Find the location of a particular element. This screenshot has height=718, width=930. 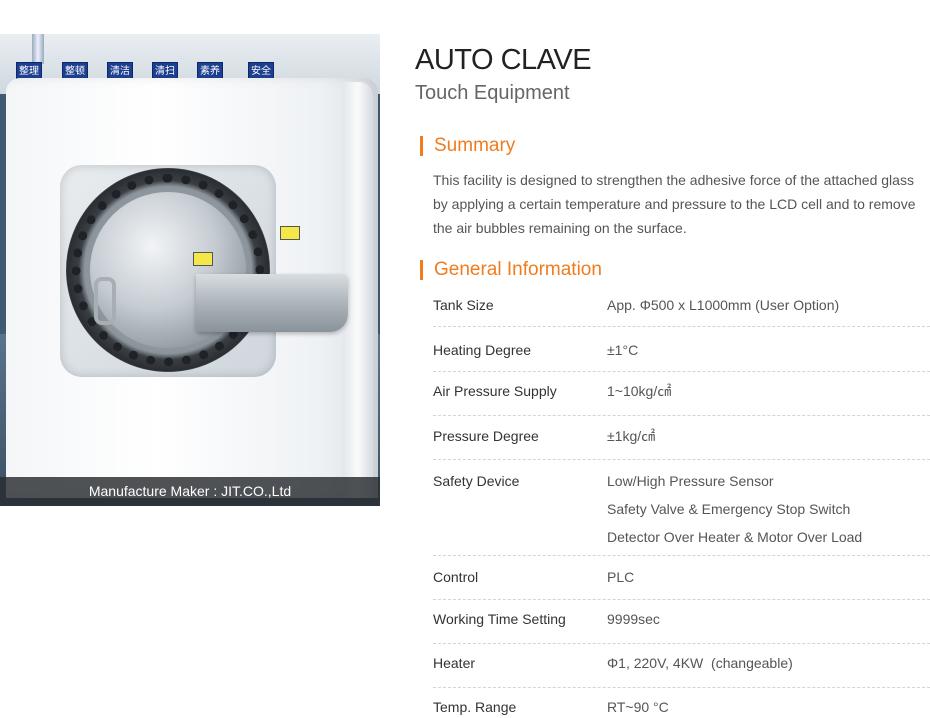

spec-row-heater: Heater Φ1, 220V, 4KW (changeable) is located at coordinates (681, 666).